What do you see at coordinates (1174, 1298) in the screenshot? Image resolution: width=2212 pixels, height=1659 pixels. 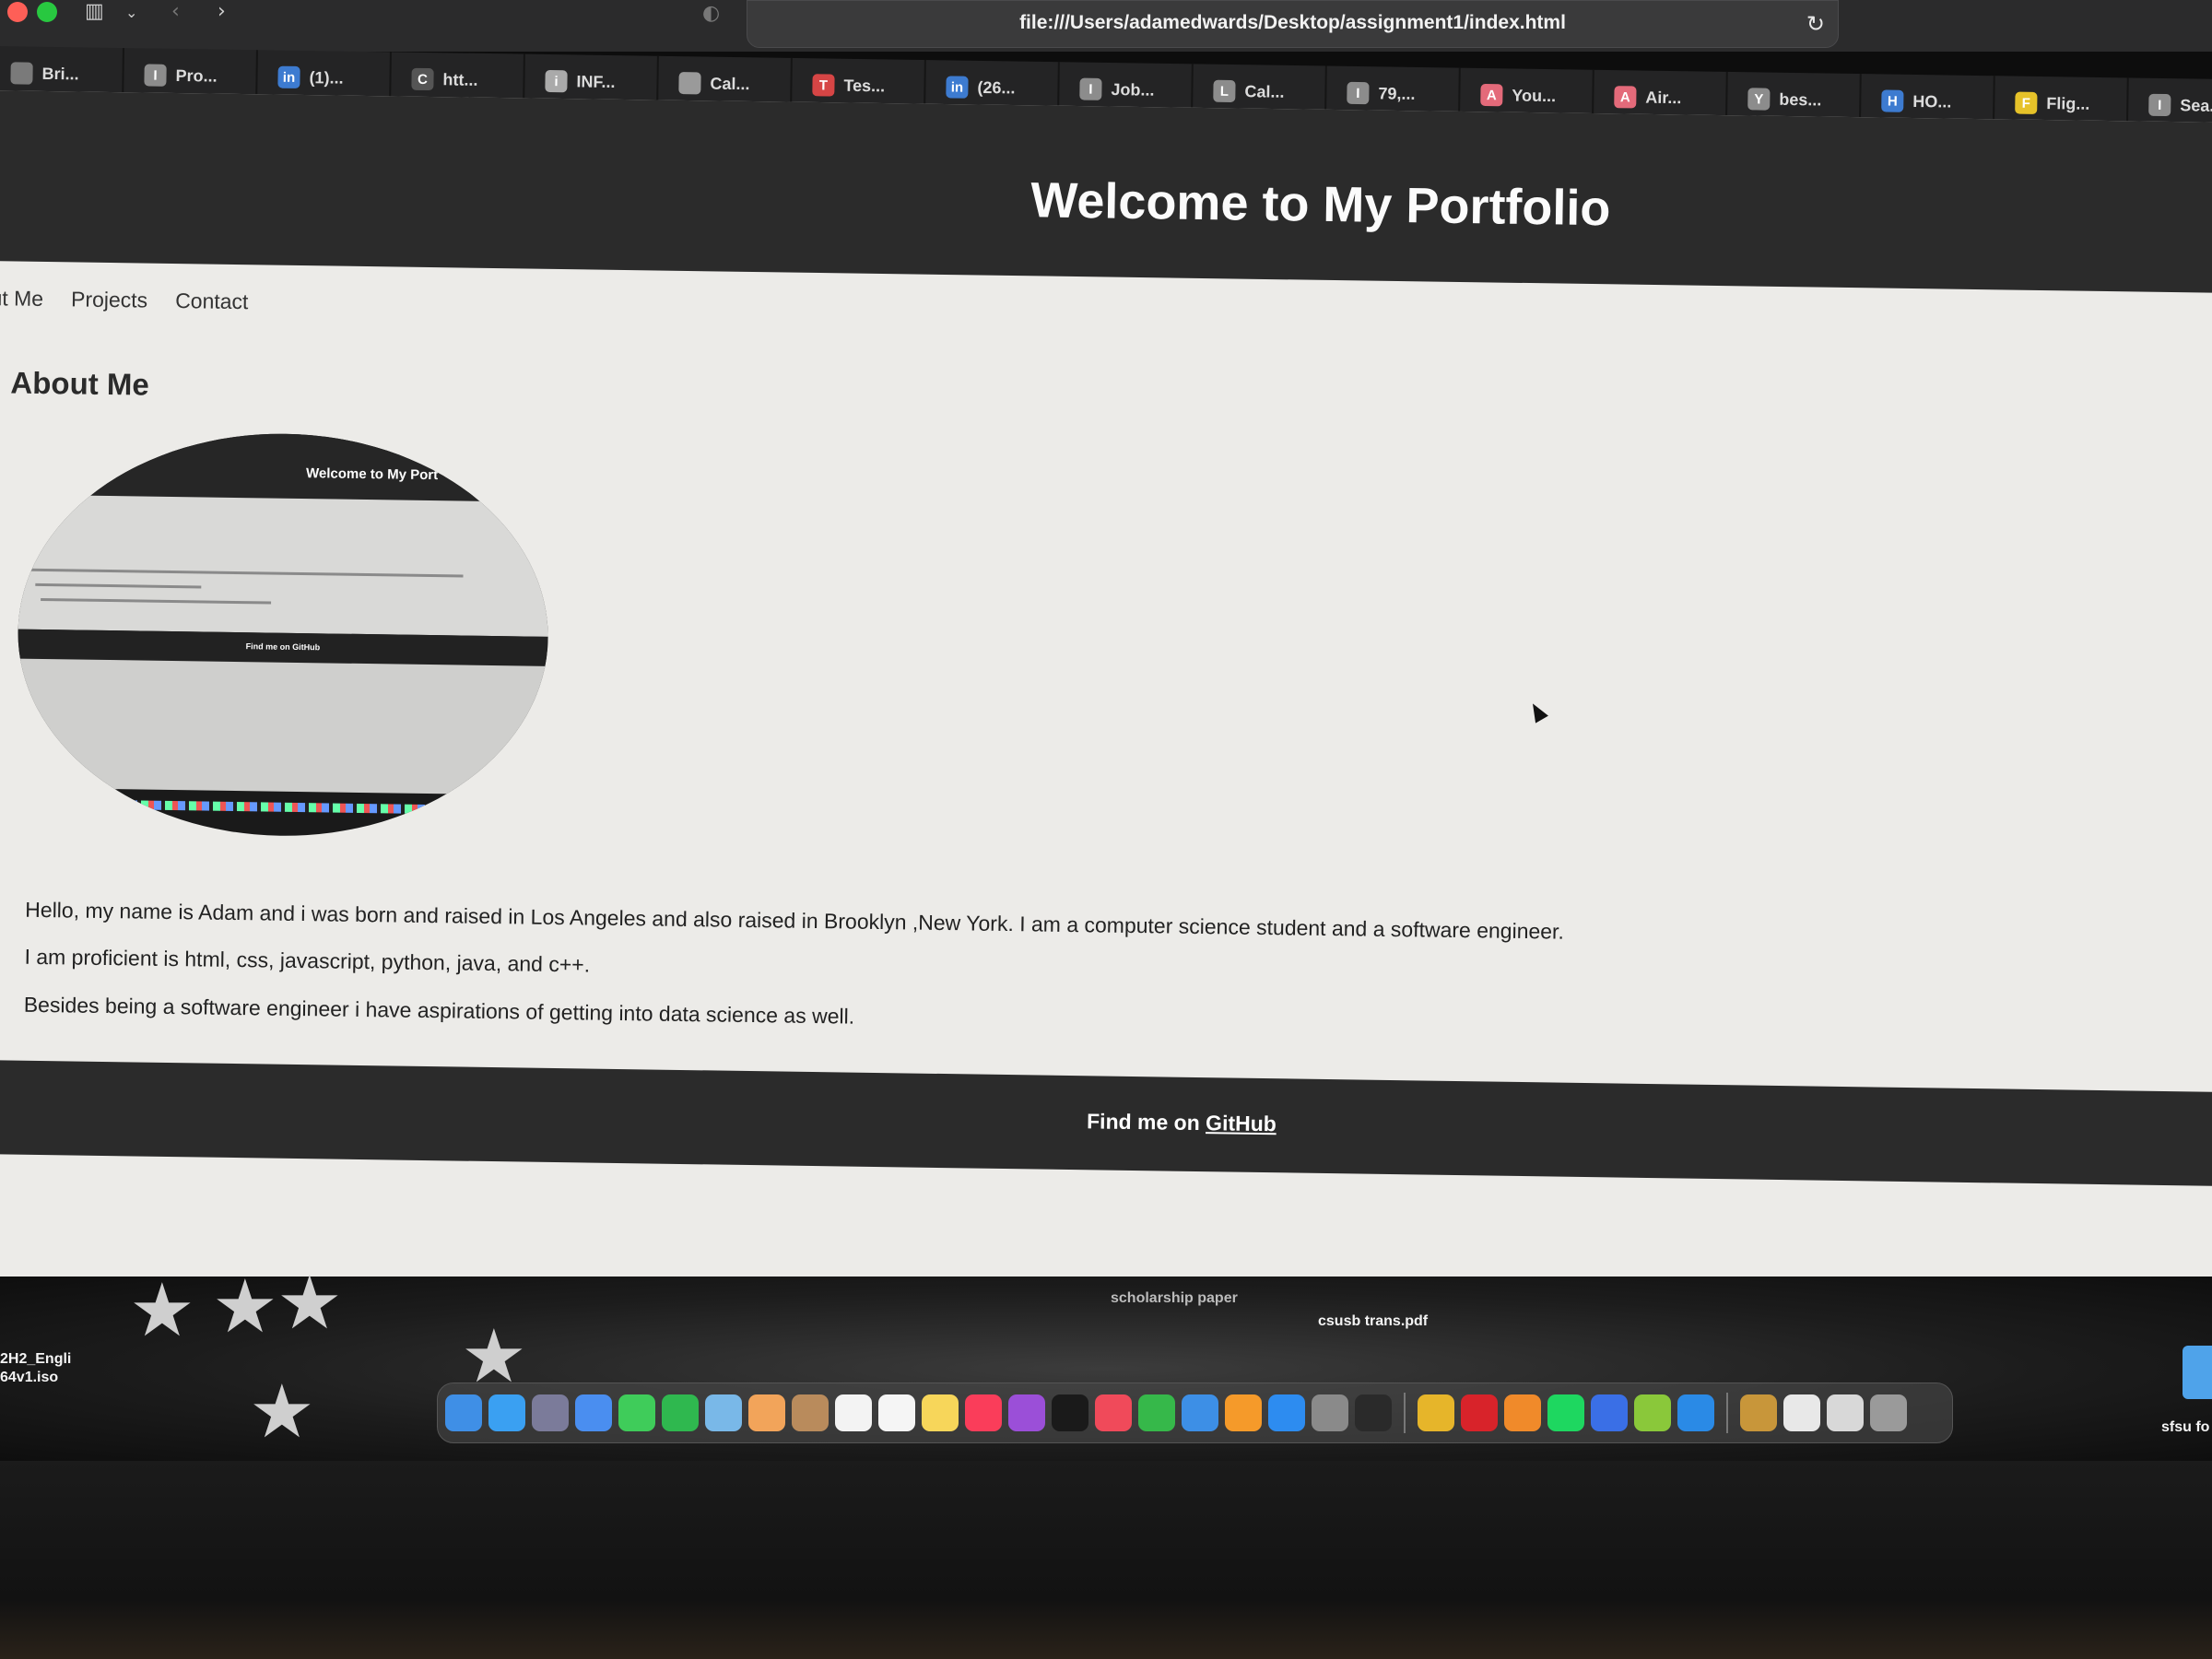 I see `desktop-file-scholarship: scholarship paper` at bounding box center [1174, 1298].